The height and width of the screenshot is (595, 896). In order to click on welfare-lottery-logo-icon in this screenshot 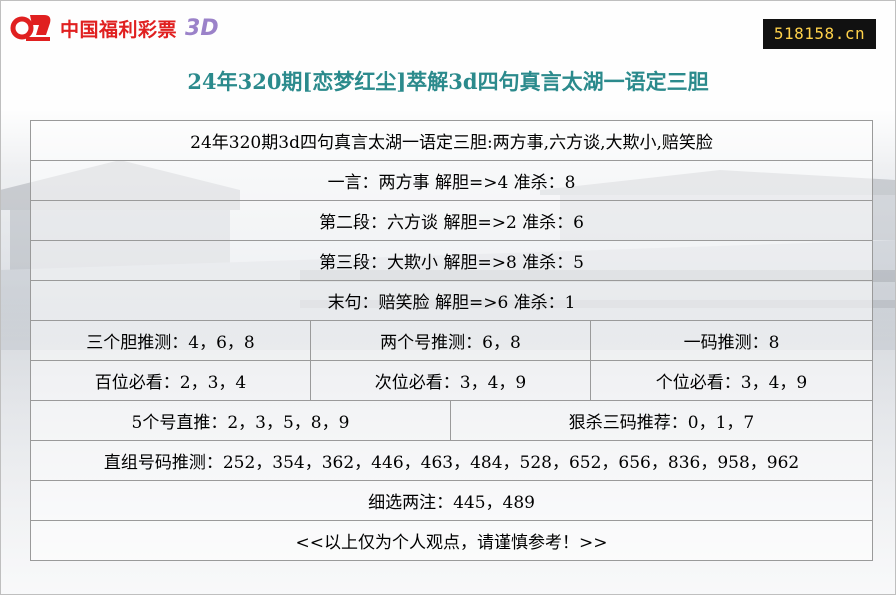, I will do `click(30, 28)`.